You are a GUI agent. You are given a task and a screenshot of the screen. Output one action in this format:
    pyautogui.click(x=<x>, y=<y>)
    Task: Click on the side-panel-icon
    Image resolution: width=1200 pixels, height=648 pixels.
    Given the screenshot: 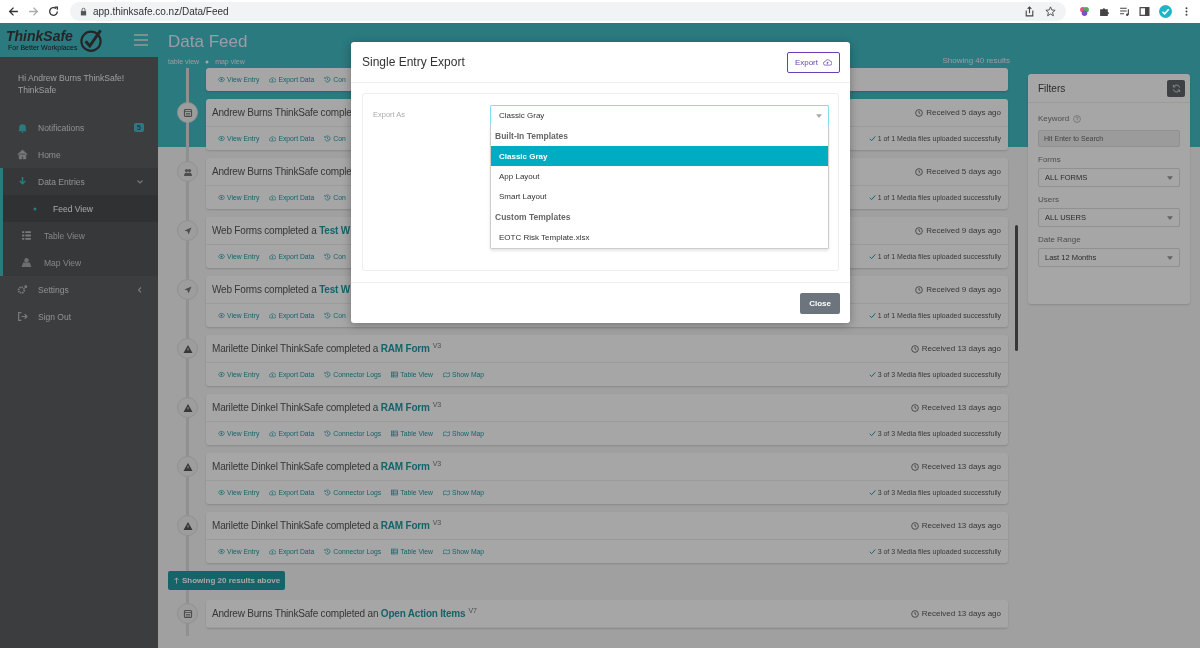 What is the action you would take?
    pyautogui.click(x=1144, y=11)
    